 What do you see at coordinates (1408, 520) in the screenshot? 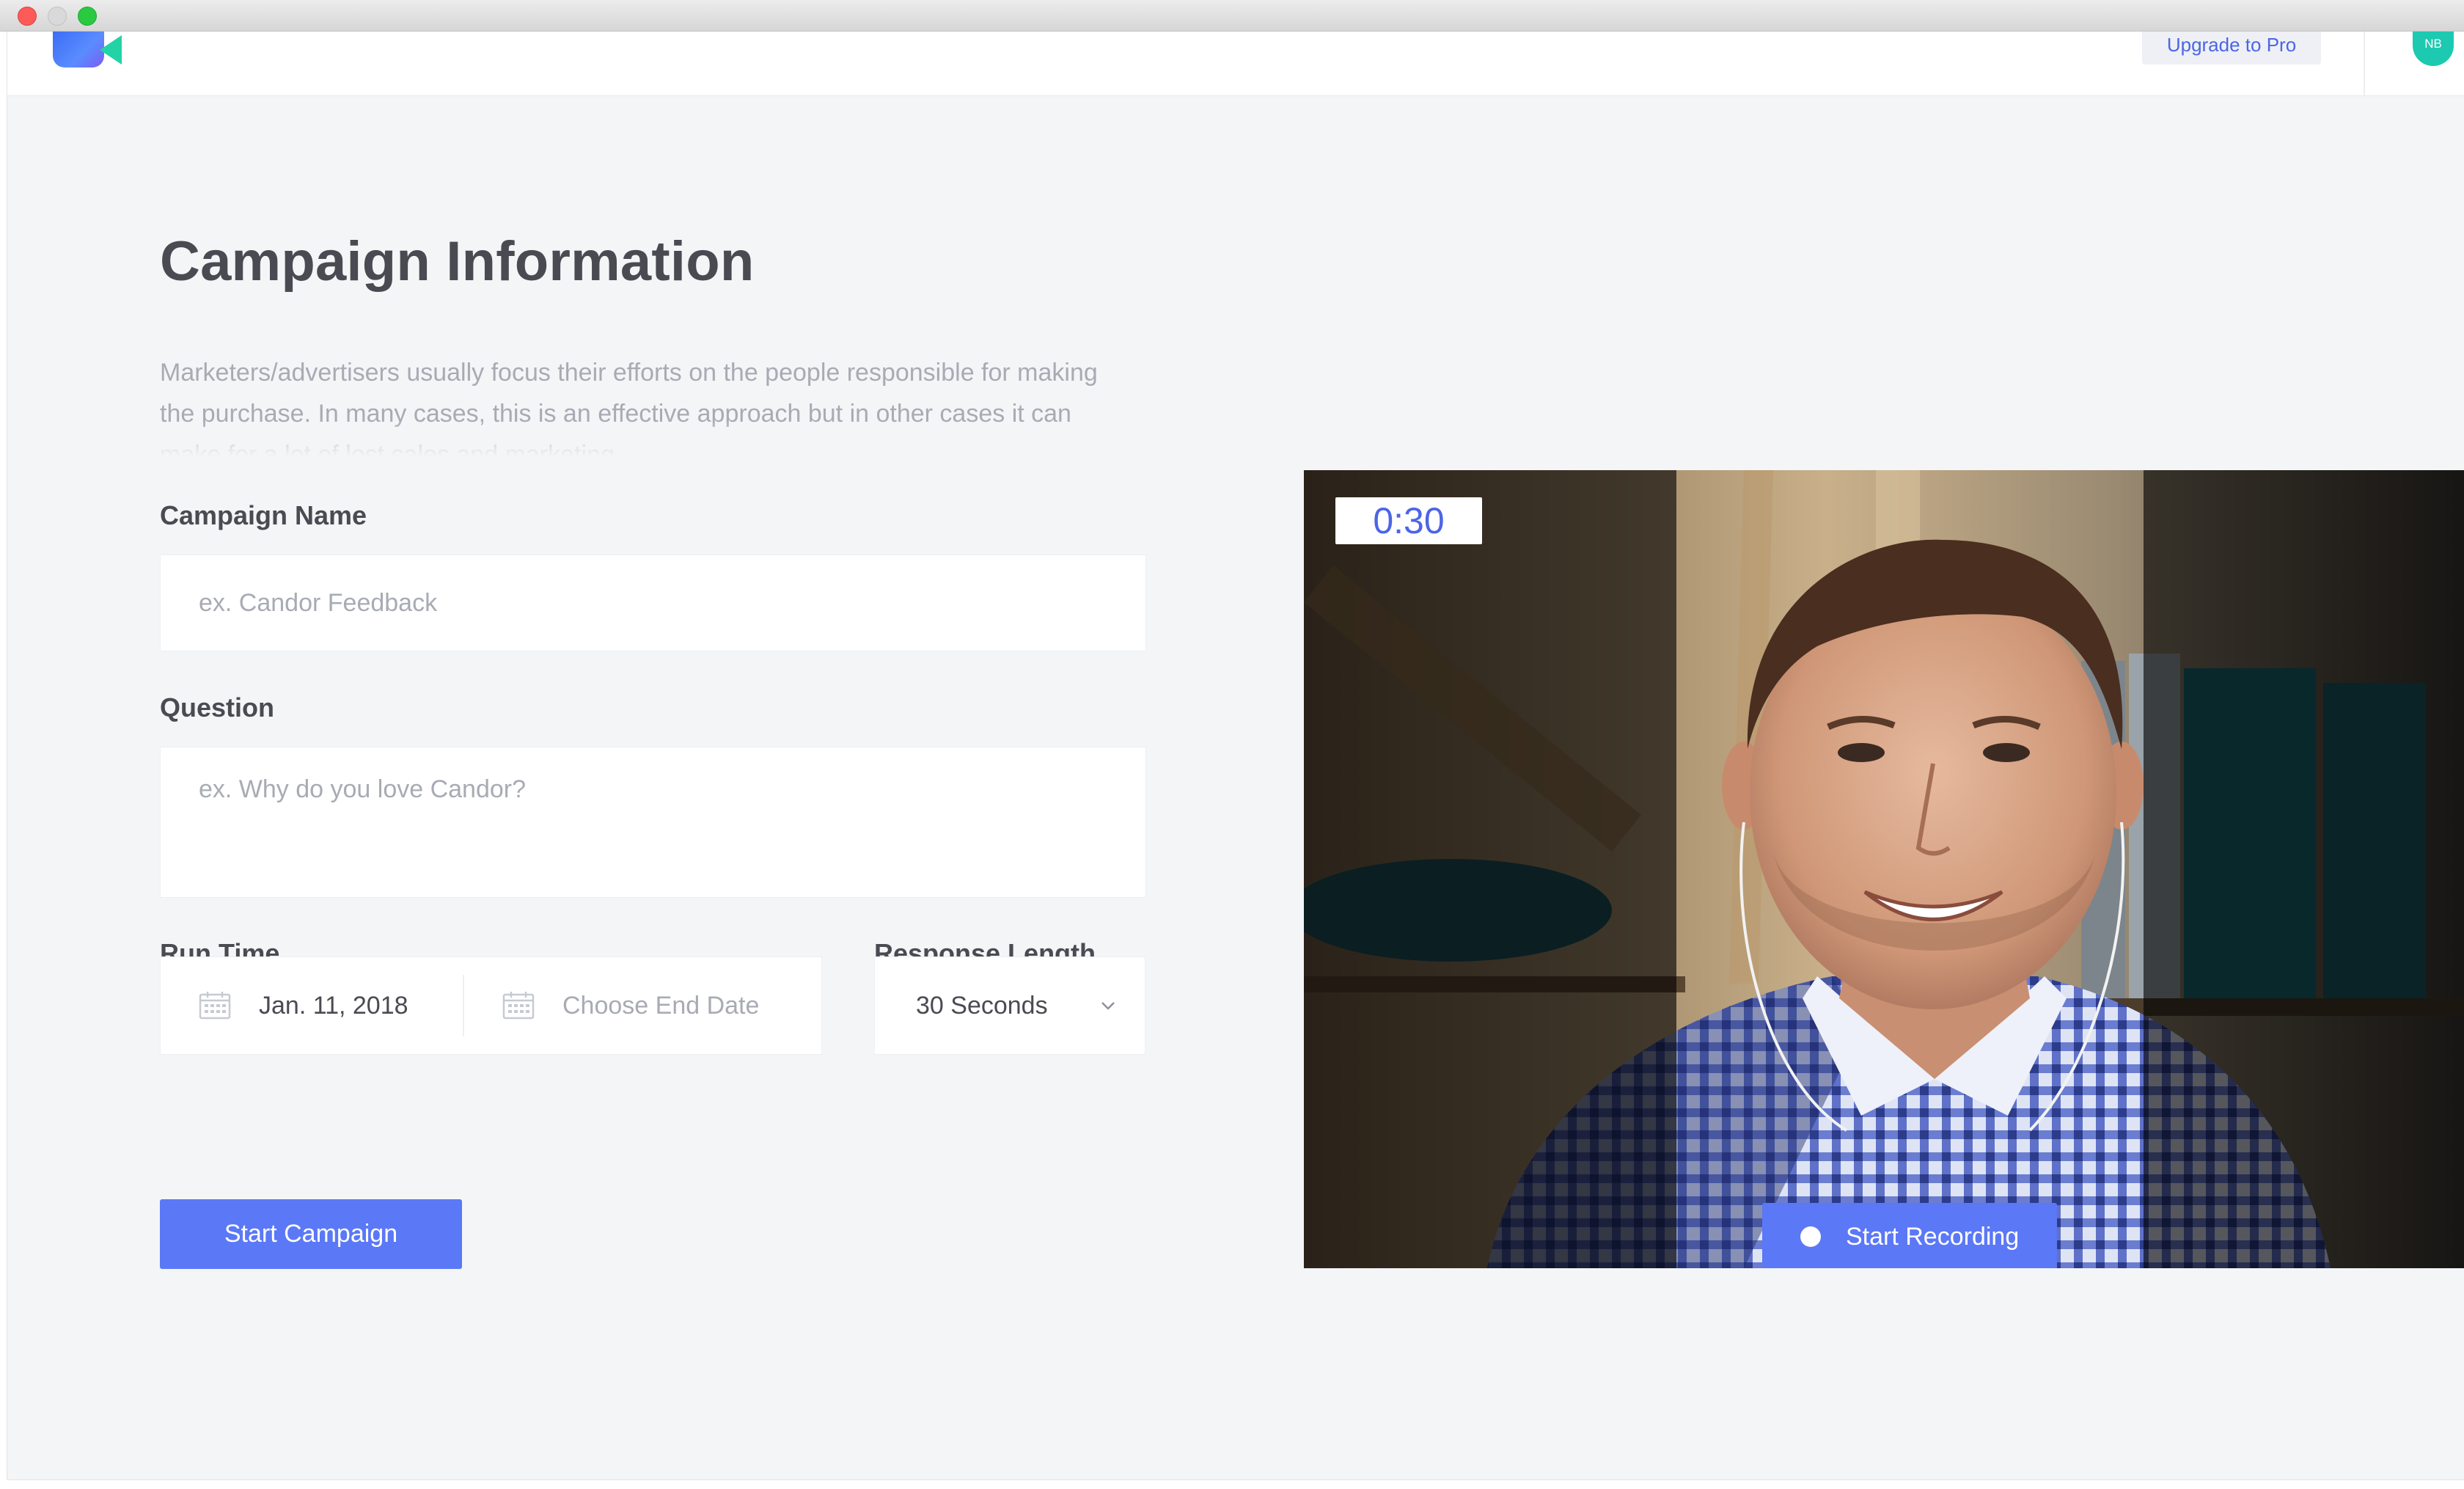
I see `recording-timer: 0:30` at bounding box center [1408, 520].